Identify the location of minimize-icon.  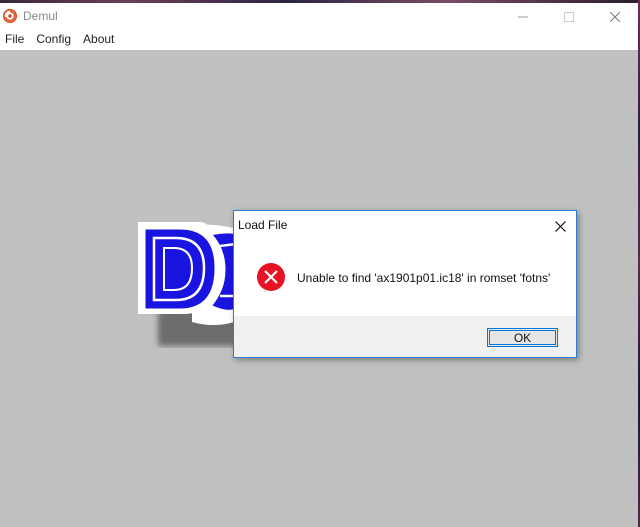
(523, 16).